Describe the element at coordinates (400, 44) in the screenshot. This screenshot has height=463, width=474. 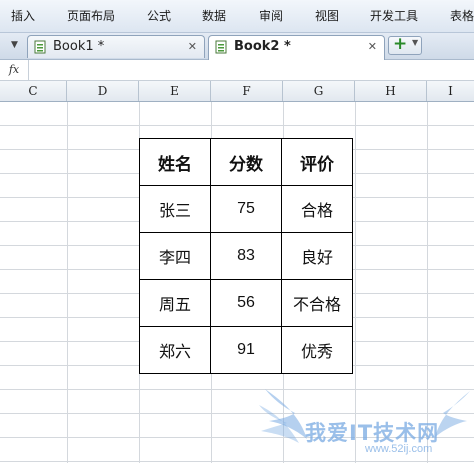
I see `plus-icon: +` at that location.